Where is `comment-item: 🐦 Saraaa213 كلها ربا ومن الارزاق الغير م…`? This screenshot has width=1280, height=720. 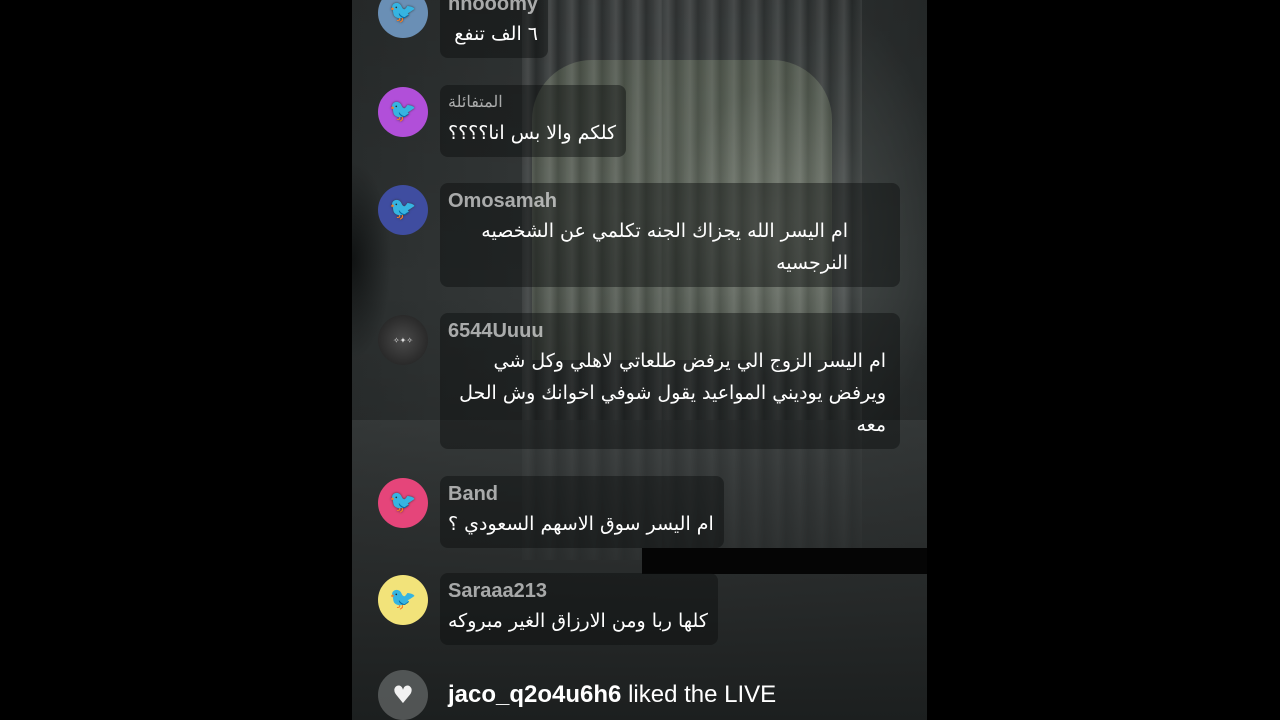 comment-item: 🐦 Saraaa213 كلها ربا ومن الارزاق الغير م… is located at coordinates (548, 609).